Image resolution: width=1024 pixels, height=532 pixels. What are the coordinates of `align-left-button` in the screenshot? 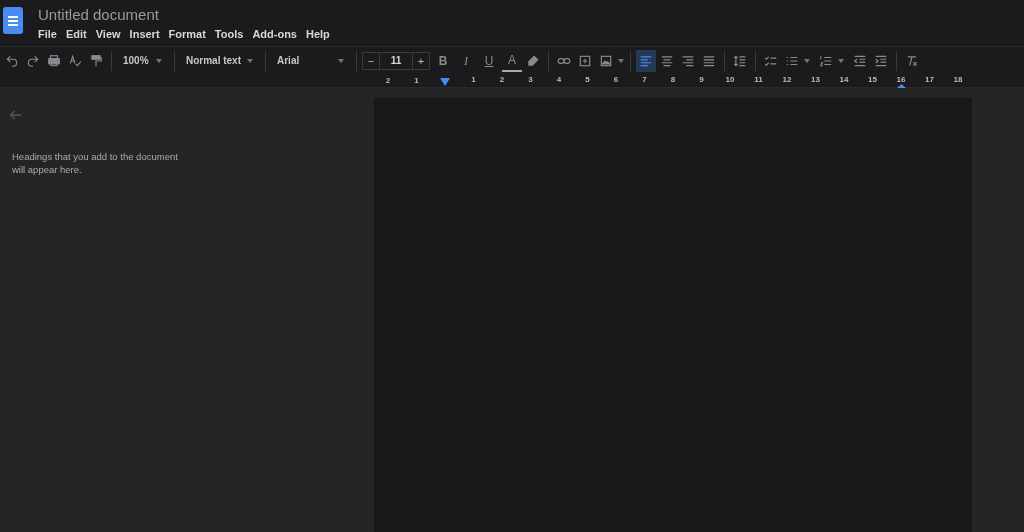 It's located at (646, 60).